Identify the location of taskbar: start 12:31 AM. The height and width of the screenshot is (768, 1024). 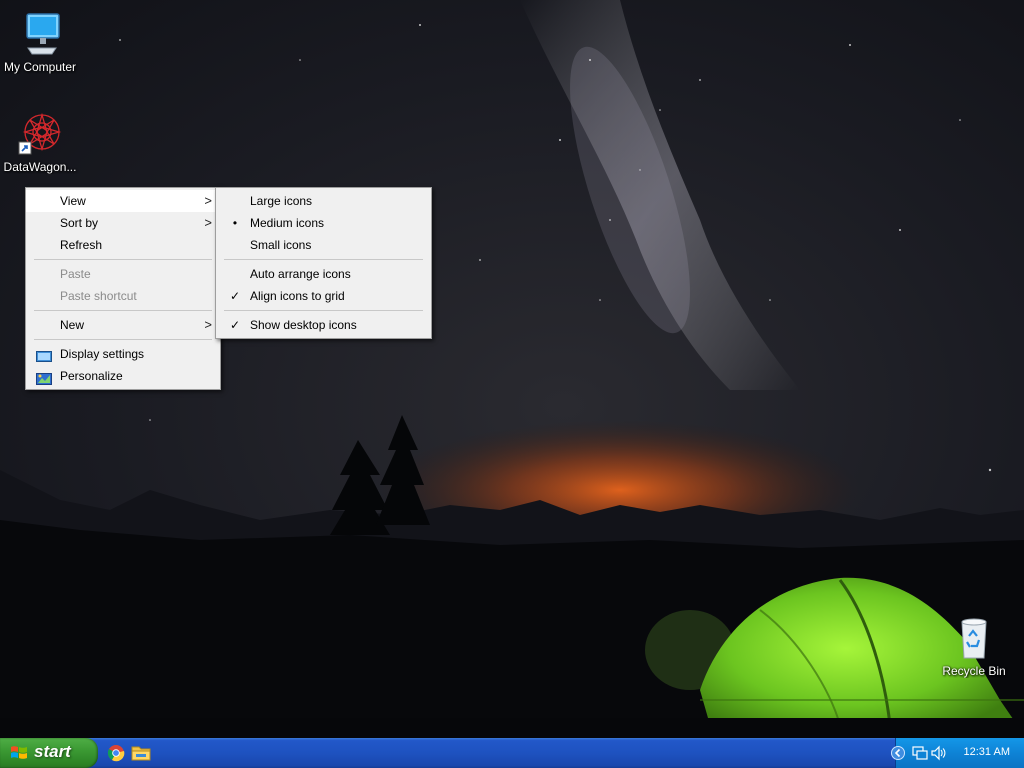
(512, 753).